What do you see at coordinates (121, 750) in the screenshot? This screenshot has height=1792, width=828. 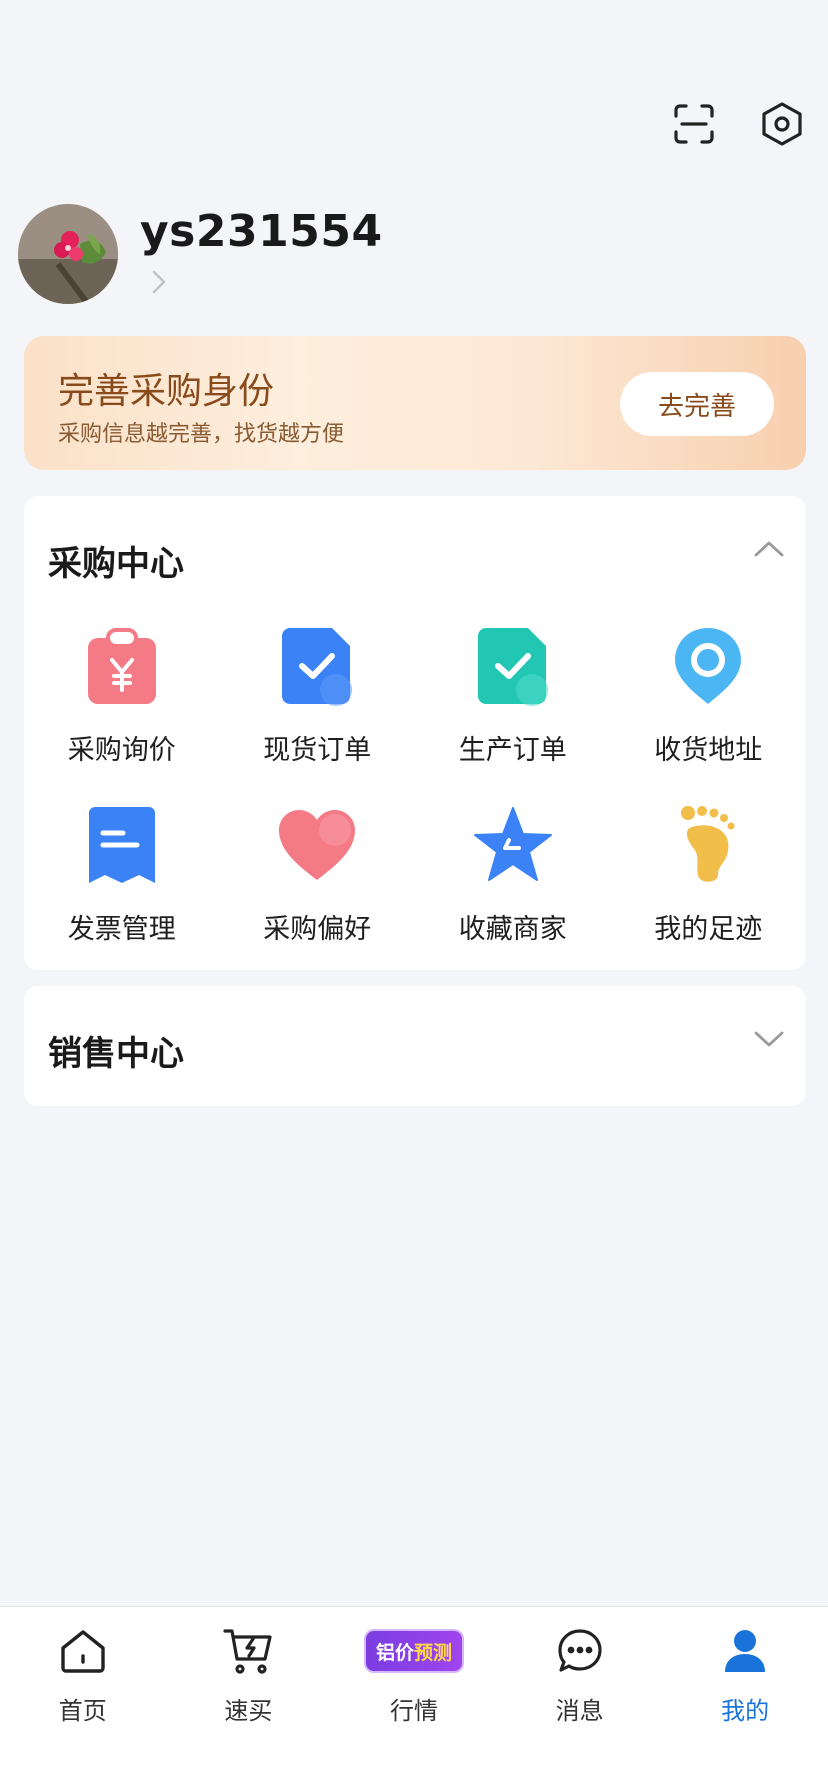 I see `grid-item-label: 采购询价` at bounding box center [121, 750].